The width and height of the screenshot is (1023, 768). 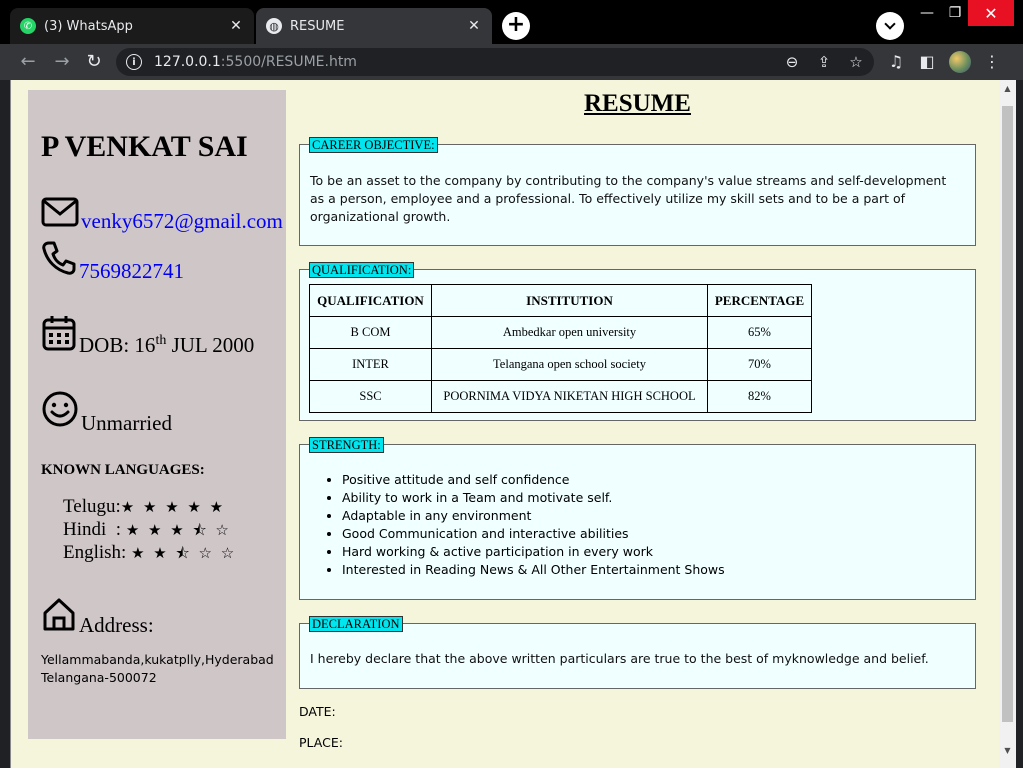 I want to click on table-row: INTER Telangana open school society 70%, so click(x=560, y=364).